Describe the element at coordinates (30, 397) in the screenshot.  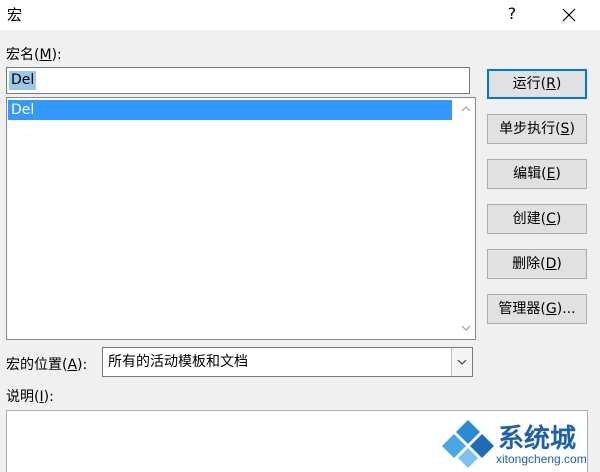
I see `description-label: 说明(I):` at that location.